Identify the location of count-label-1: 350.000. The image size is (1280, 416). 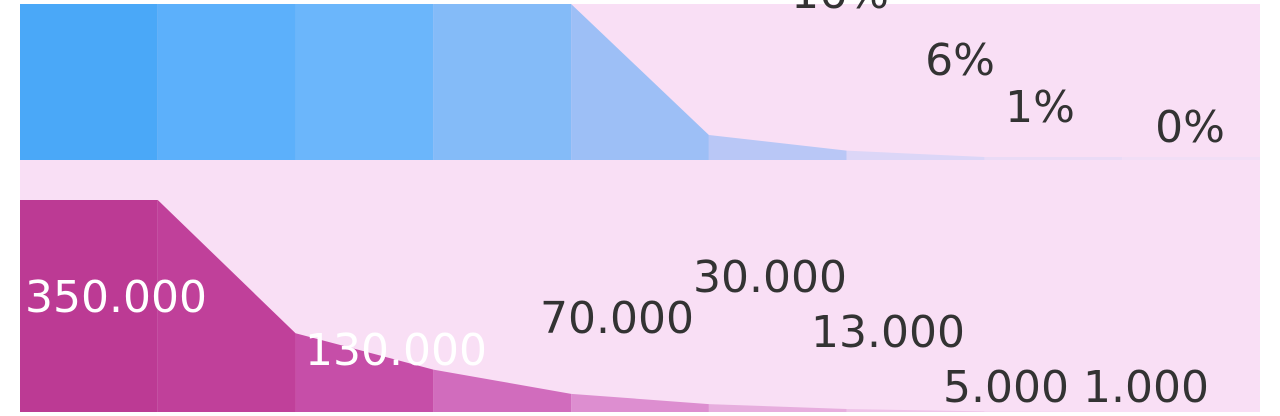
(116, 297).